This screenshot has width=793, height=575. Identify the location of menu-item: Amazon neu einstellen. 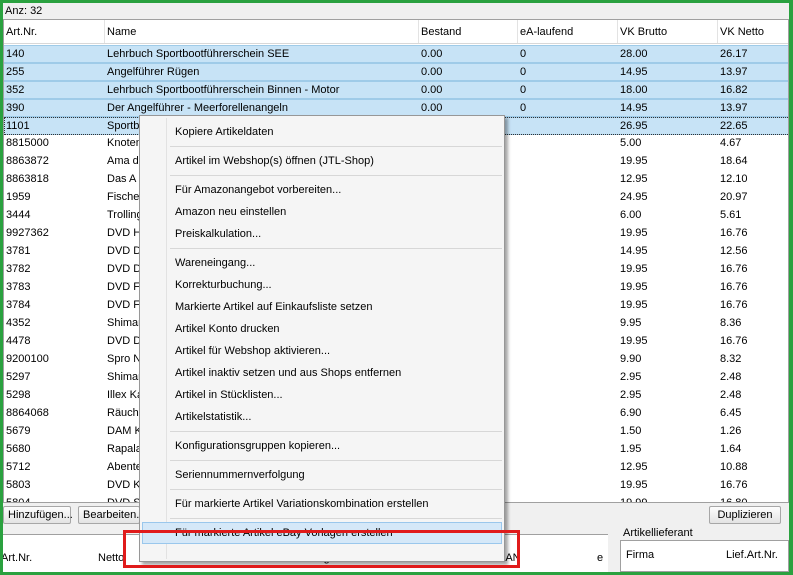
(322, 212).